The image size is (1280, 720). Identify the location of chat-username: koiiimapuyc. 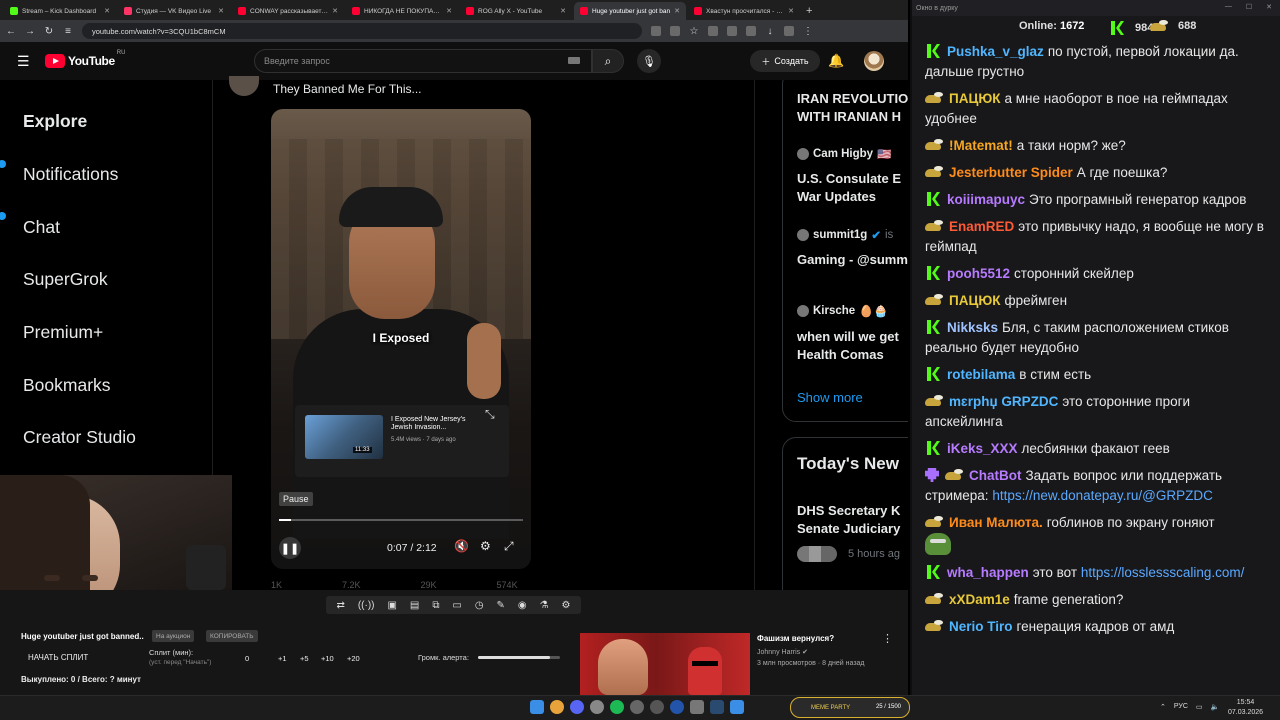
(986, 199).